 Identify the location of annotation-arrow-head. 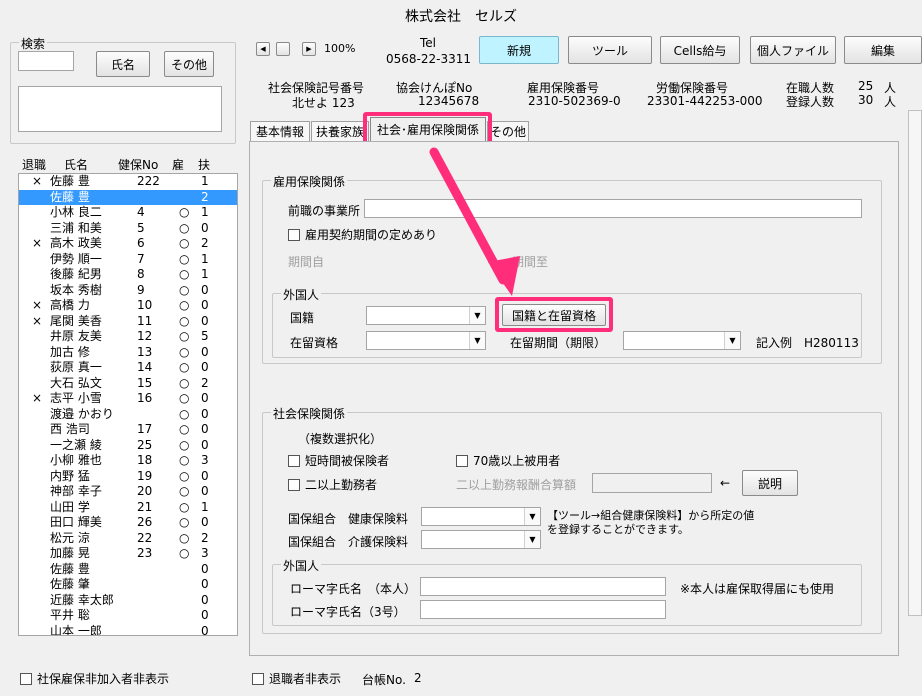
(504, 276).